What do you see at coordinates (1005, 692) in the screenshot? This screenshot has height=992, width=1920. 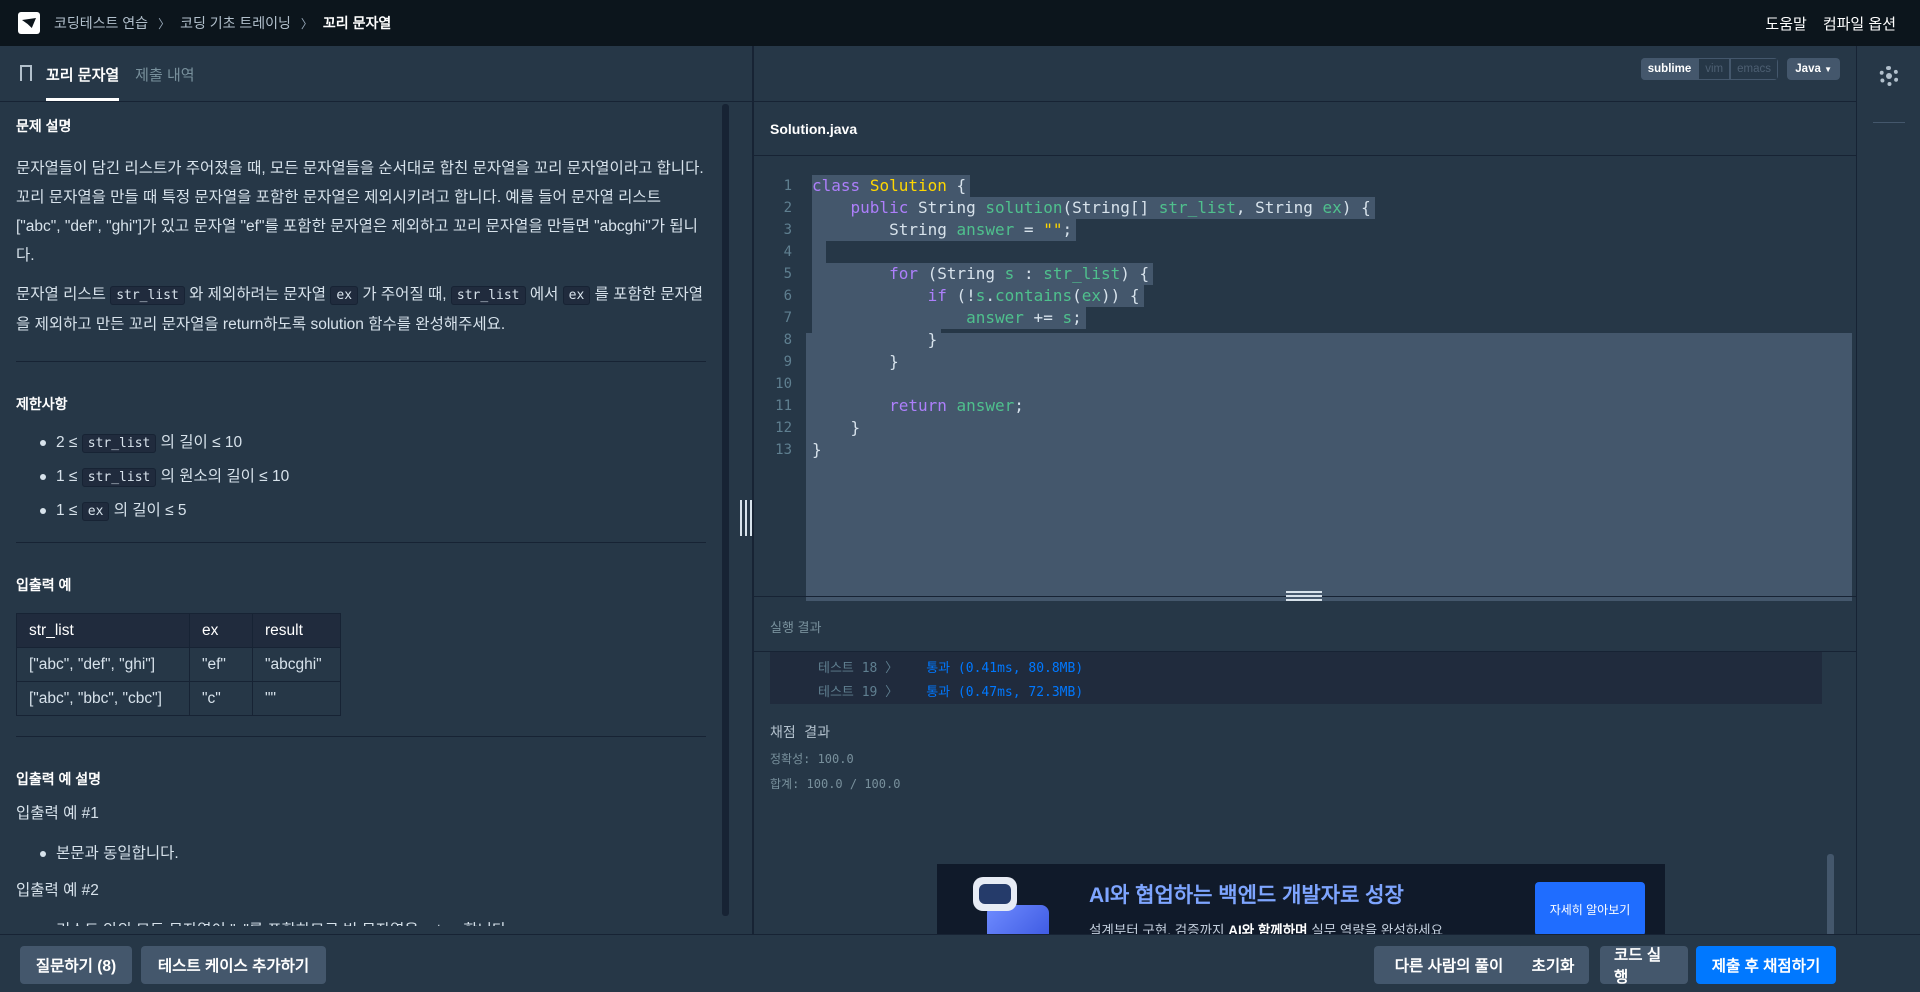 I see `test-status: 통과 (0.47ms, 72.3MB)` at bounding box center [1005, 692].